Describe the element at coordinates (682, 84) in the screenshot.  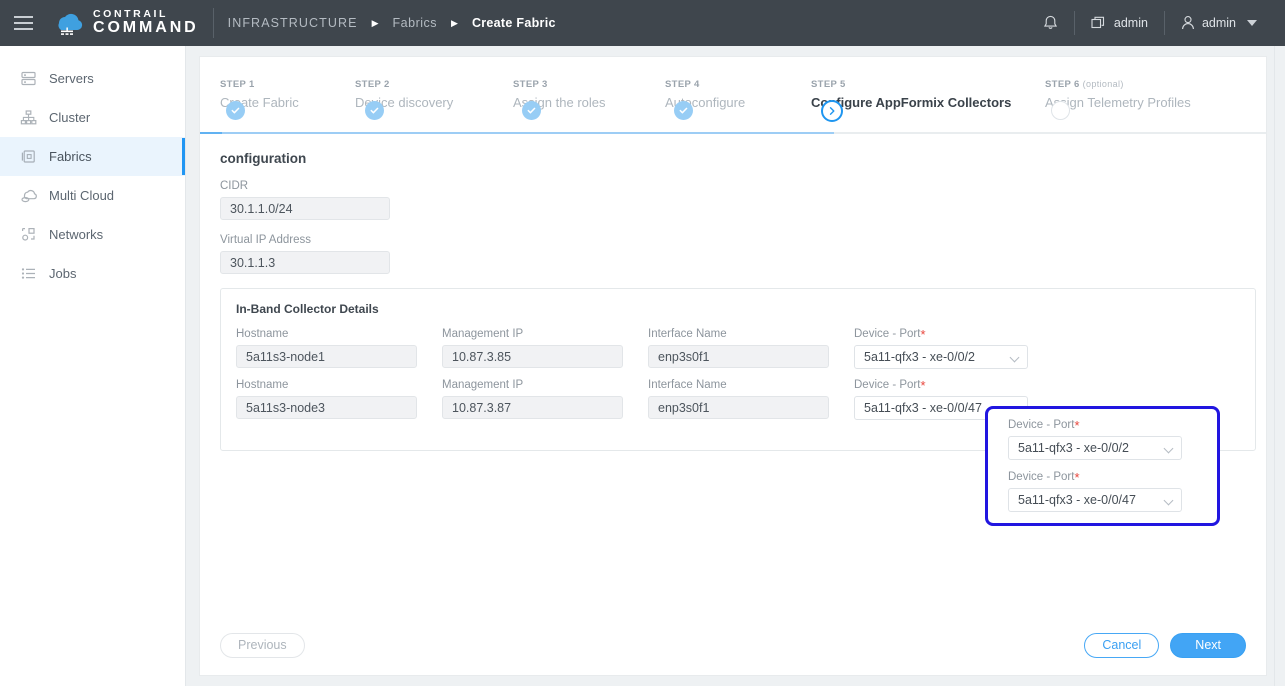
I see `step-number: STEP 4` at that location.